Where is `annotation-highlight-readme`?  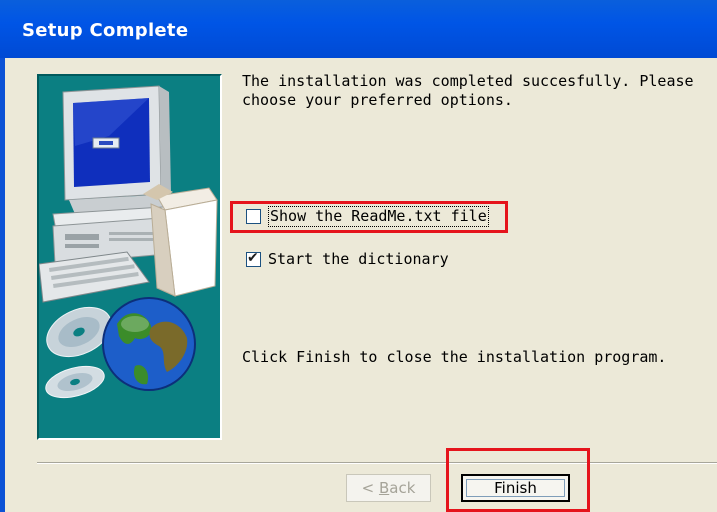 annotation-highlight-readme is located at coordinates (369, 217).